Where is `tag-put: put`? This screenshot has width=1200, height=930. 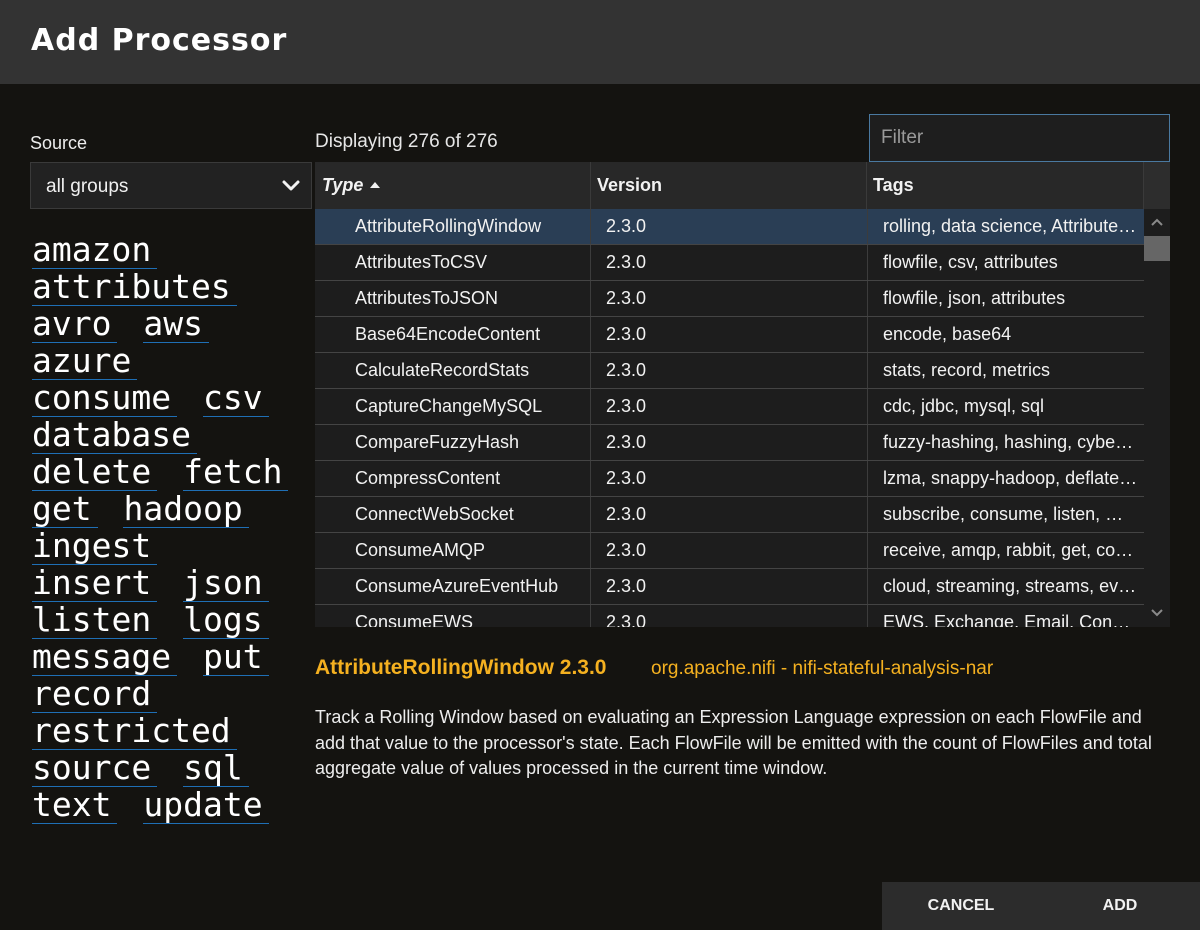
tag-put: put is located at coordinates (235, 658).